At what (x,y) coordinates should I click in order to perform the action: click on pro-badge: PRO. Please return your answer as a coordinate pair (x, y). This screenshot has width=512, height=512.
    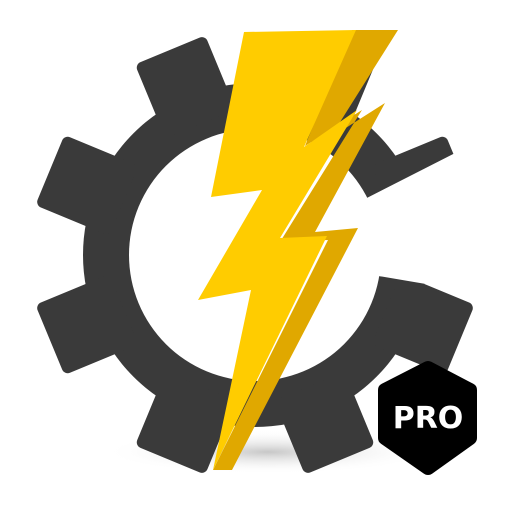
    Looking at the image, I should click on (427, 418).